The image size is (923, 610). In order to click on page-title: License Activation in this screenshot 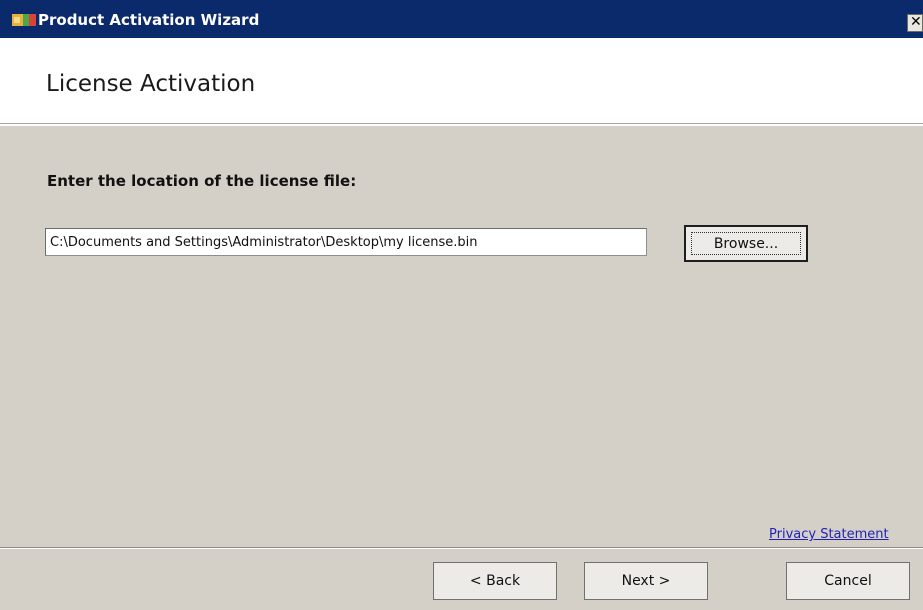, I will do `click(151, 84)`.